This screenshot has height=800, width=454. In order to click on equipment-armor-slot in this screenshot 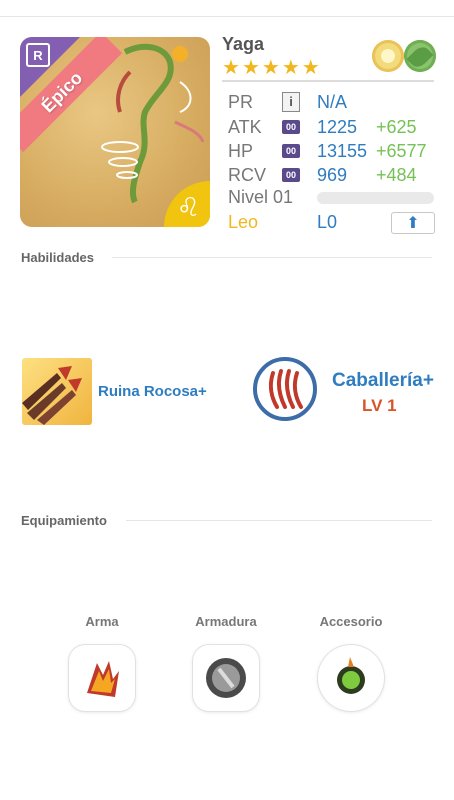, I will do `click(226, 678)`.